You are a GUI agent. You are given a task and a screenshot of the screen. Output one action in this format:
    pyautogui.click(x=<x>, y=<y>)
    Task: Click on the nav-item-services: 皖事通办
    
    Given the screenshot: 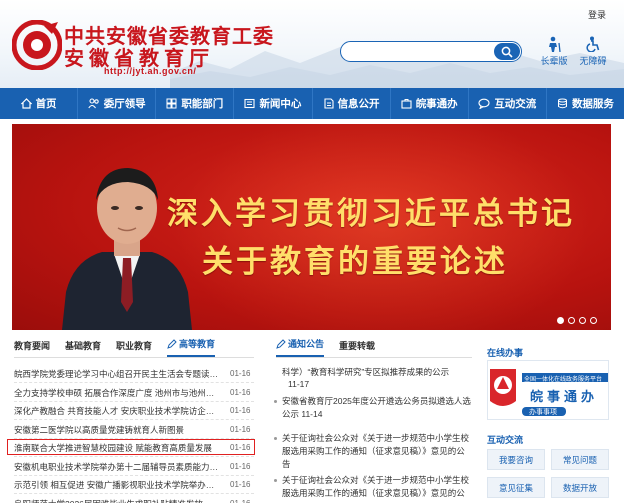 What is the action you would take?
    pyautogui.click(x=430, y=103)
    